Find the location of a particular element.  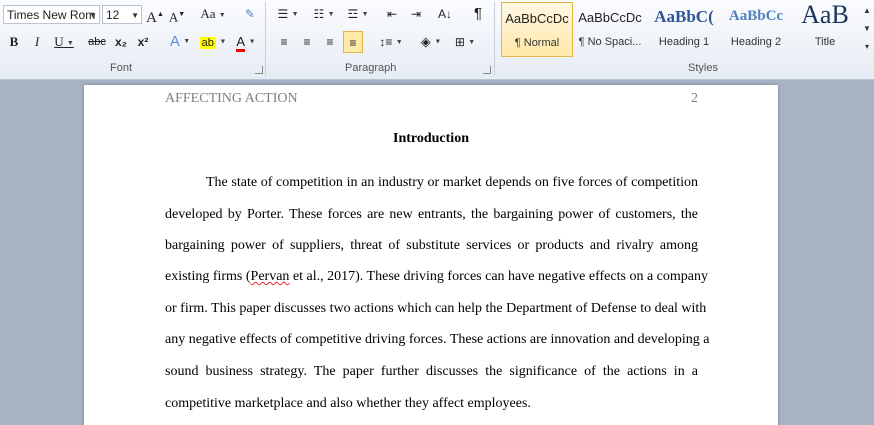

strikethrough-button: abc is located at coordinates (97, 42).